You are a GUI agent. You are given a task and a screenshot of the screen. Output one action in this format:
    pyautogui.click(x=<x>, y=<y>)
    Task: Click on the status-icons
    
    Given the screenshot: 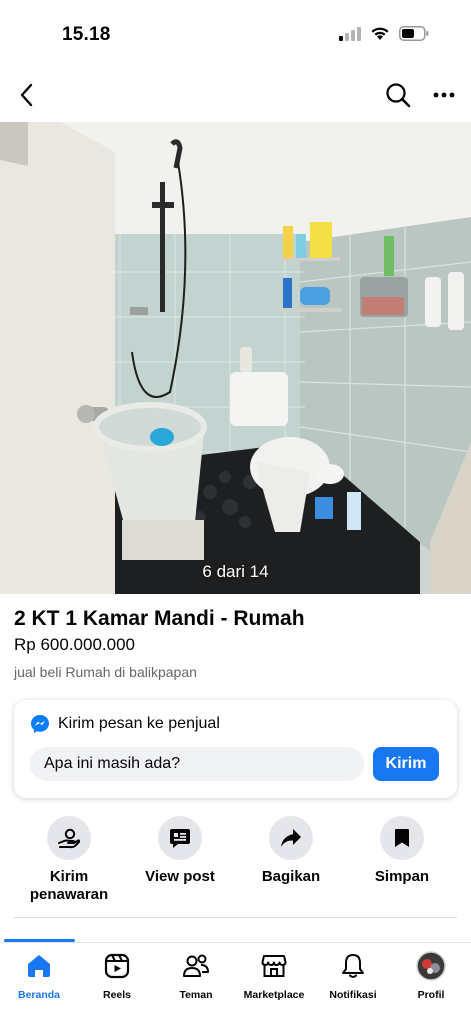 What is the action you would take?
    pyautogui.click(x=384, y=36)
    